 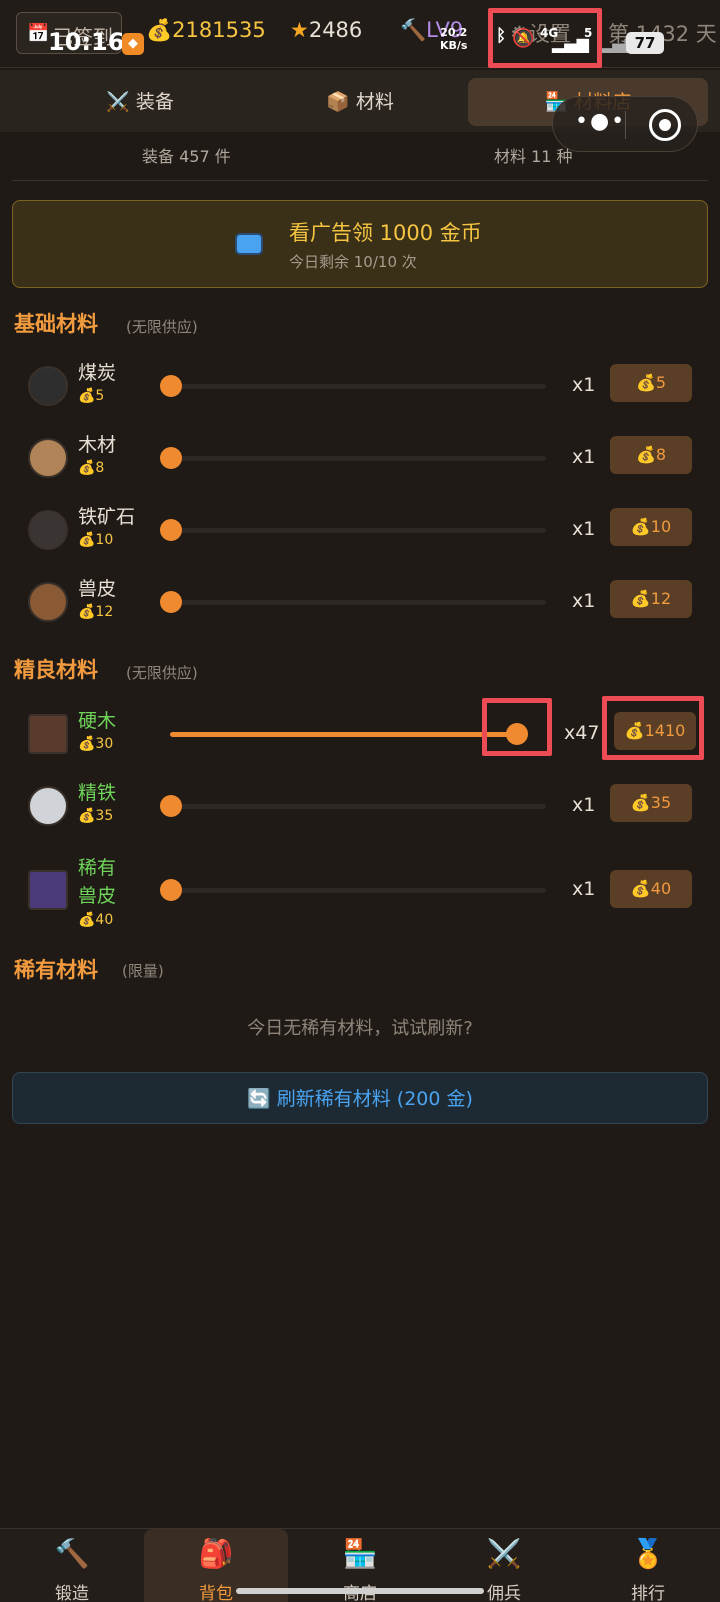 I want to click on buy-button: 💰12, so click(x=651, y=599).